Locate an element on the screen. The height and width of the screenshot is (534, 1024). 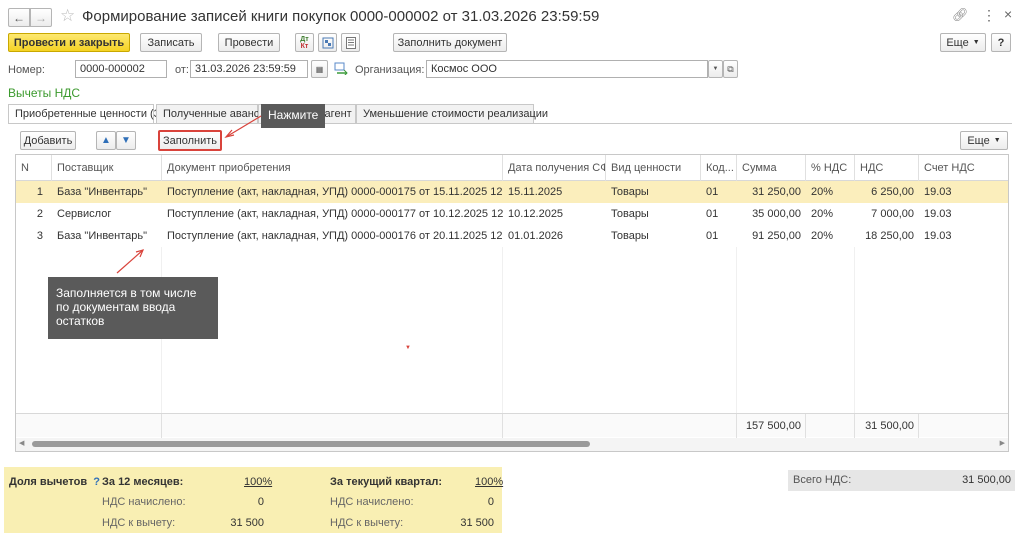
scroll-left-icon: ◀ is located at coordinates (21, 443).